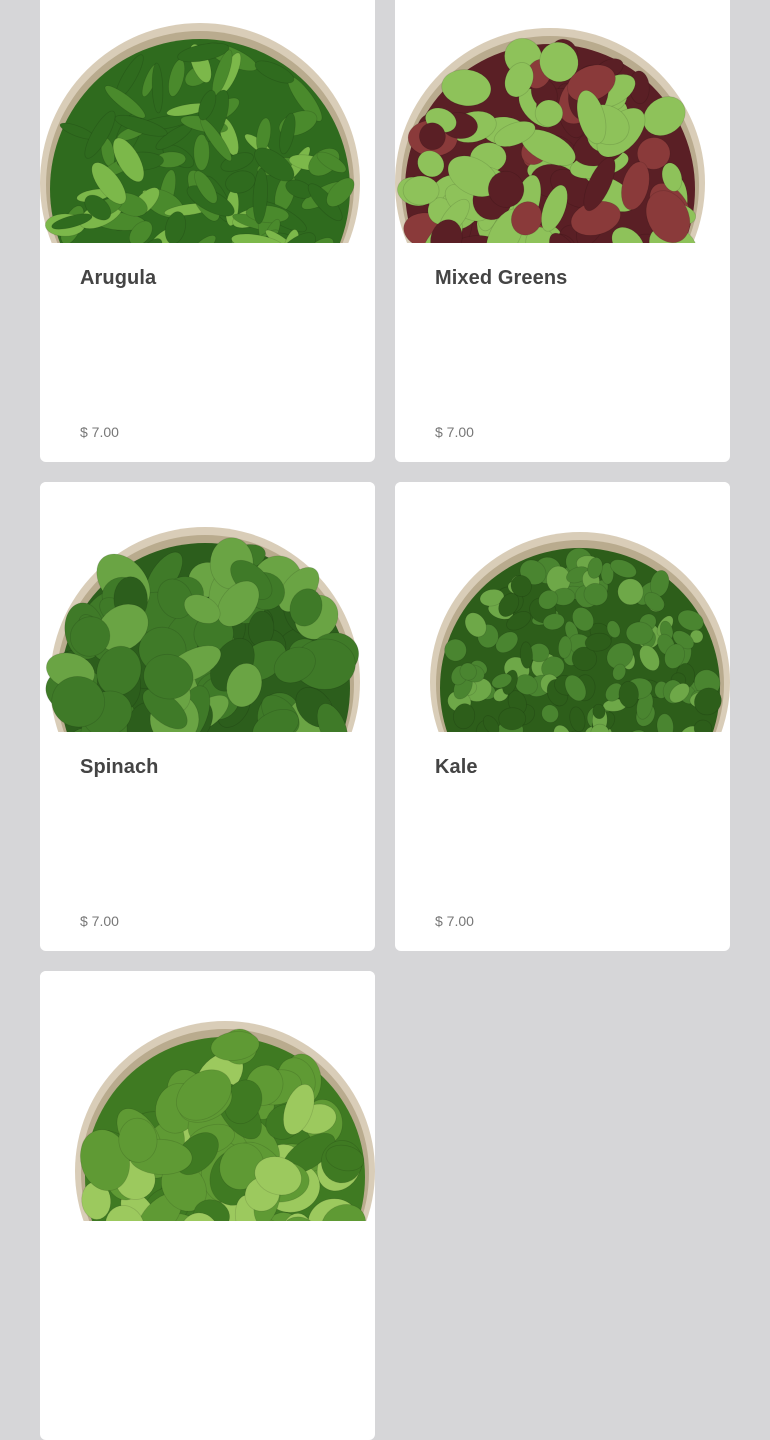 The width and height of the screenshot is (770, 1440). I want to click on product-card-spinach: Spinach $ 7.00, so click(207, 716).